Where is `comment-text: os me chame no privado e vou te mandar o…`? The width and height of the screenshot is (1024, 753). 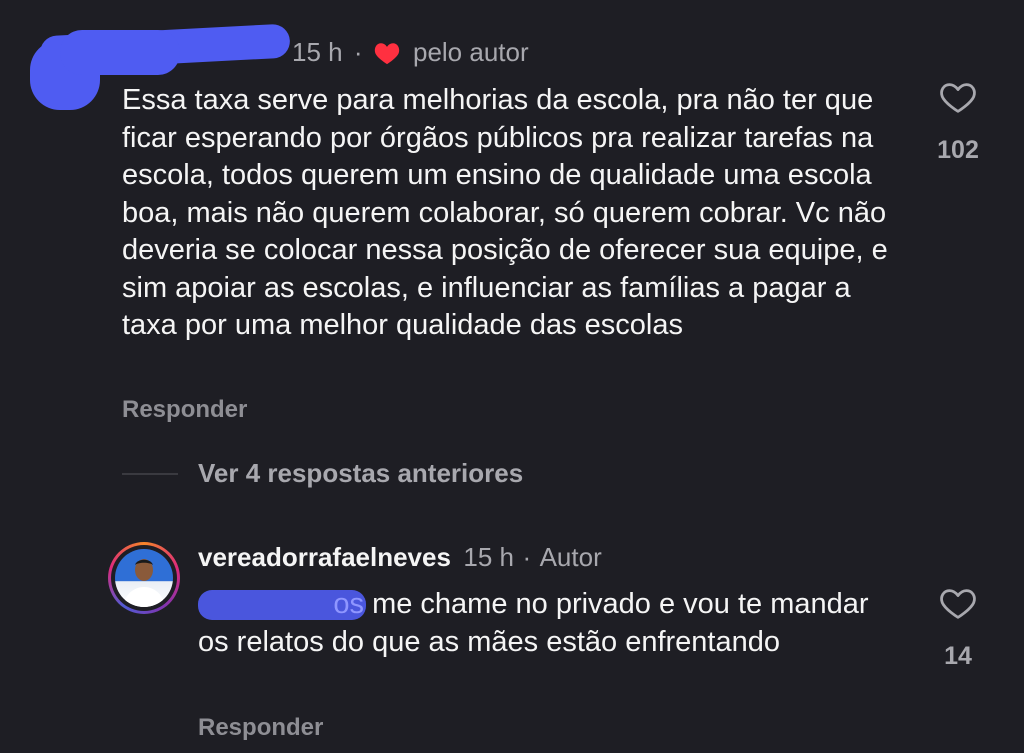 comment-text: os me chame no privado e vou te mandar o… is located at coordinates (548, 623).